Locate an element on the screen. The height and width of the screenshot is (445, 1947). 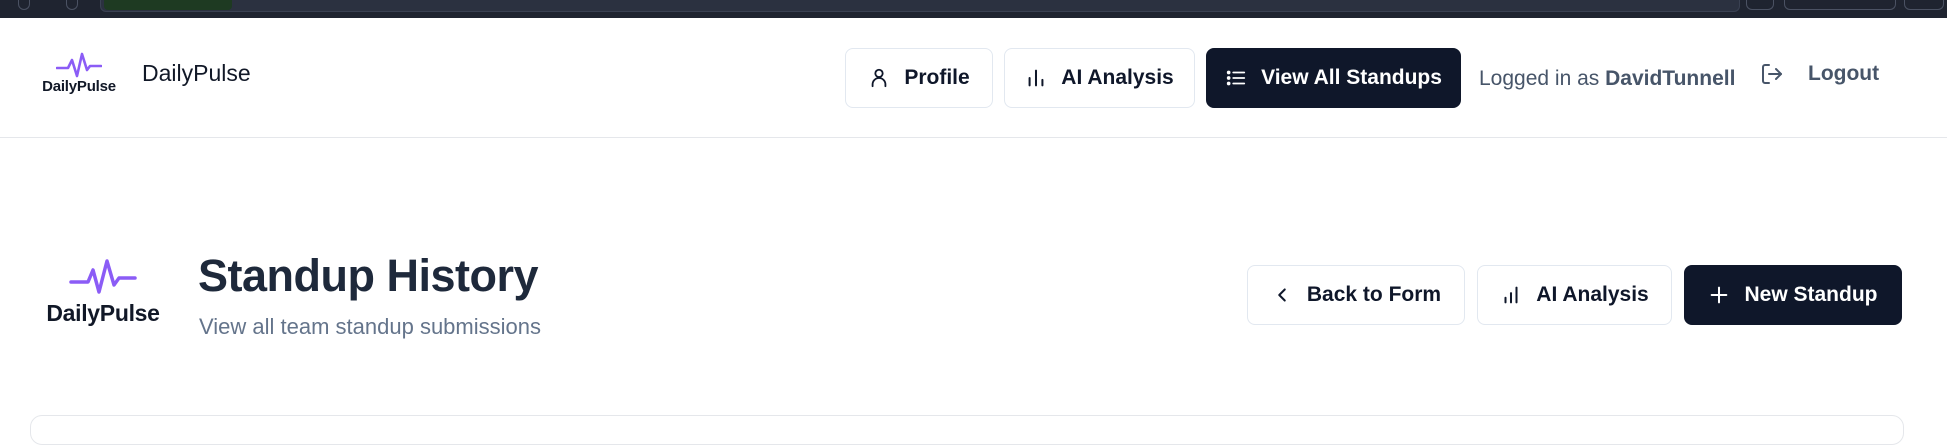
logout-label: Logout is located at coordinates (1844, 73).